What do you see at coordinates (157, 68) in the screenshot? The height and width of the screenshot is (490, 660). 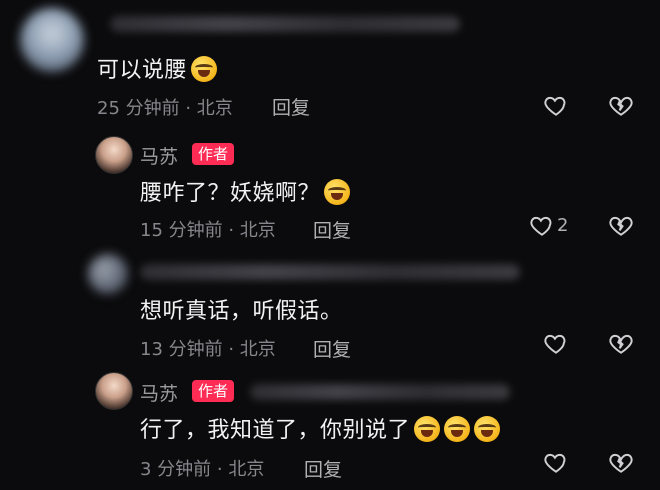 I see `comment-text: 可以说腰` at bounding box center [157, 68].